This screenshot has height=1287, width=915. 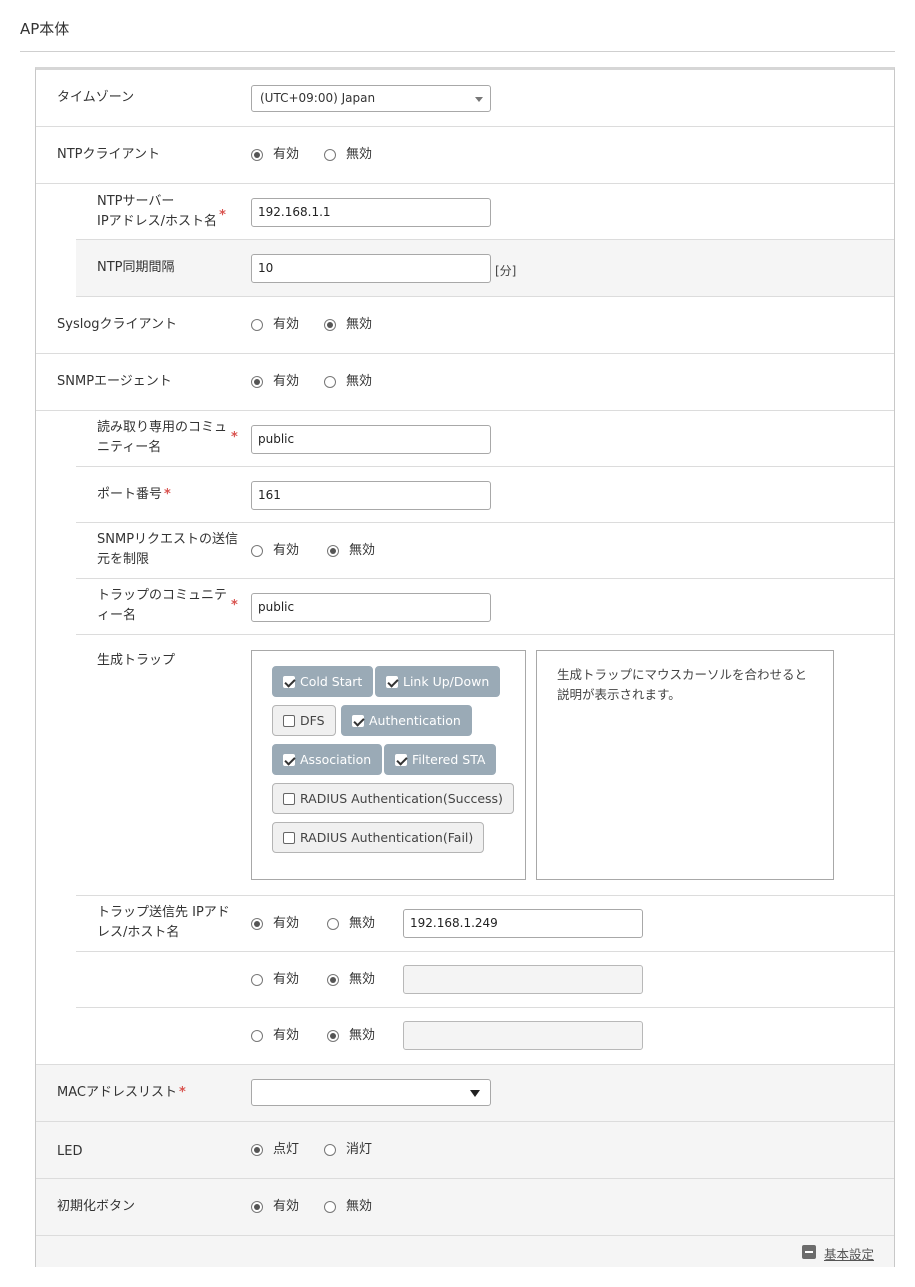 I want to click on trap-radius-fail-toggle: RADIUS Authentication(Fail), so click(x=378, y=837).